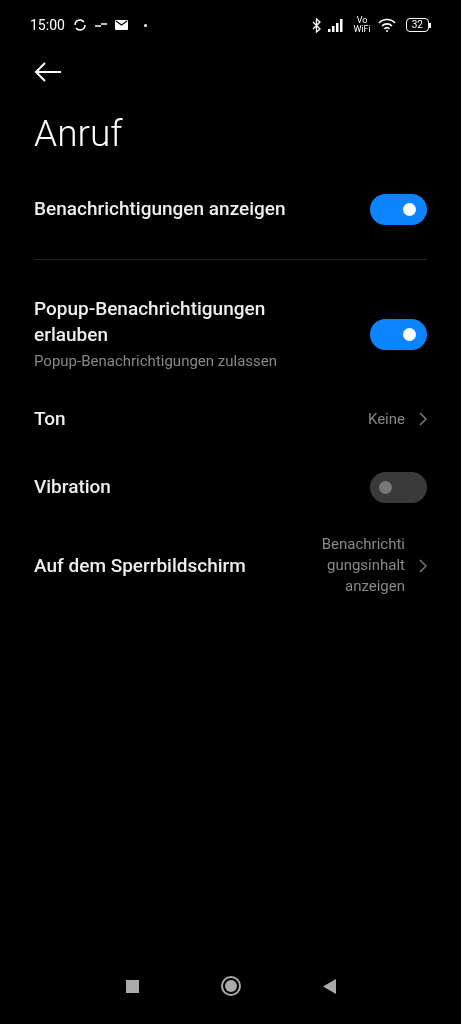  Describe the element at coordinates (386, 419) in the screenshot. I see `setting-value: Keine` at that location.